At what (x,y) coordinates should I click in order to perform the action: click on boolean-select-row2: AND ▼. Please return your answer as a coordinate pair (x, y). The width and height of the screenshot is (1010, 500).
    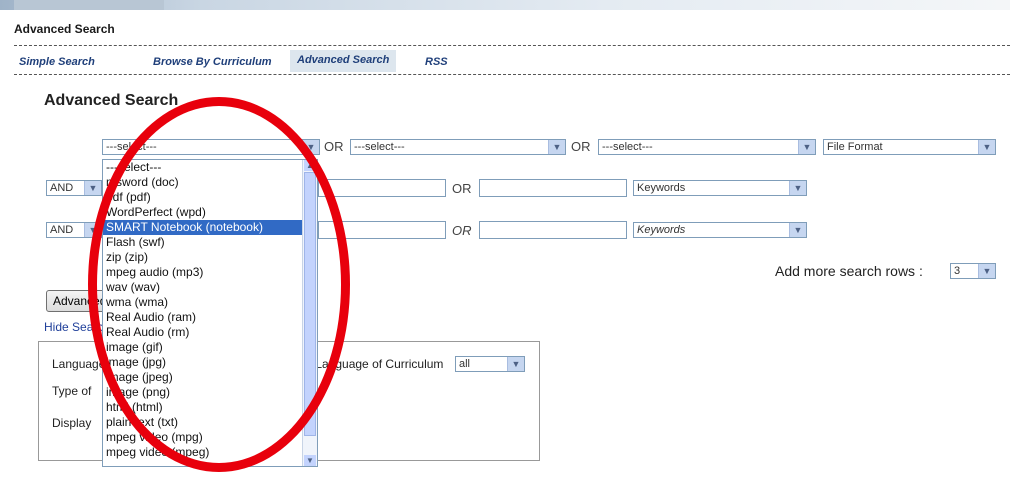
    Looking at the image, I should click on (74, 188).